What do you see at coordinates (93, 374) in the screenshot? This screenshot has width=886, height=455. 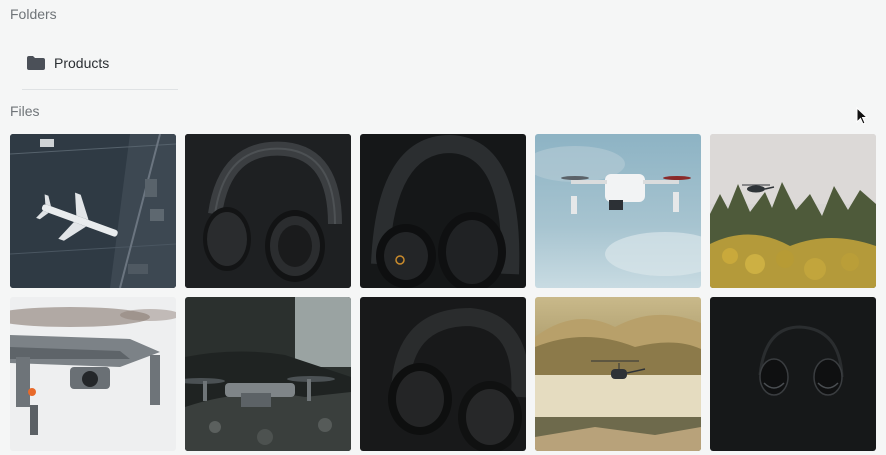 I see `file-thumbnail-drone-closeup` at bounding box center [93, 374].